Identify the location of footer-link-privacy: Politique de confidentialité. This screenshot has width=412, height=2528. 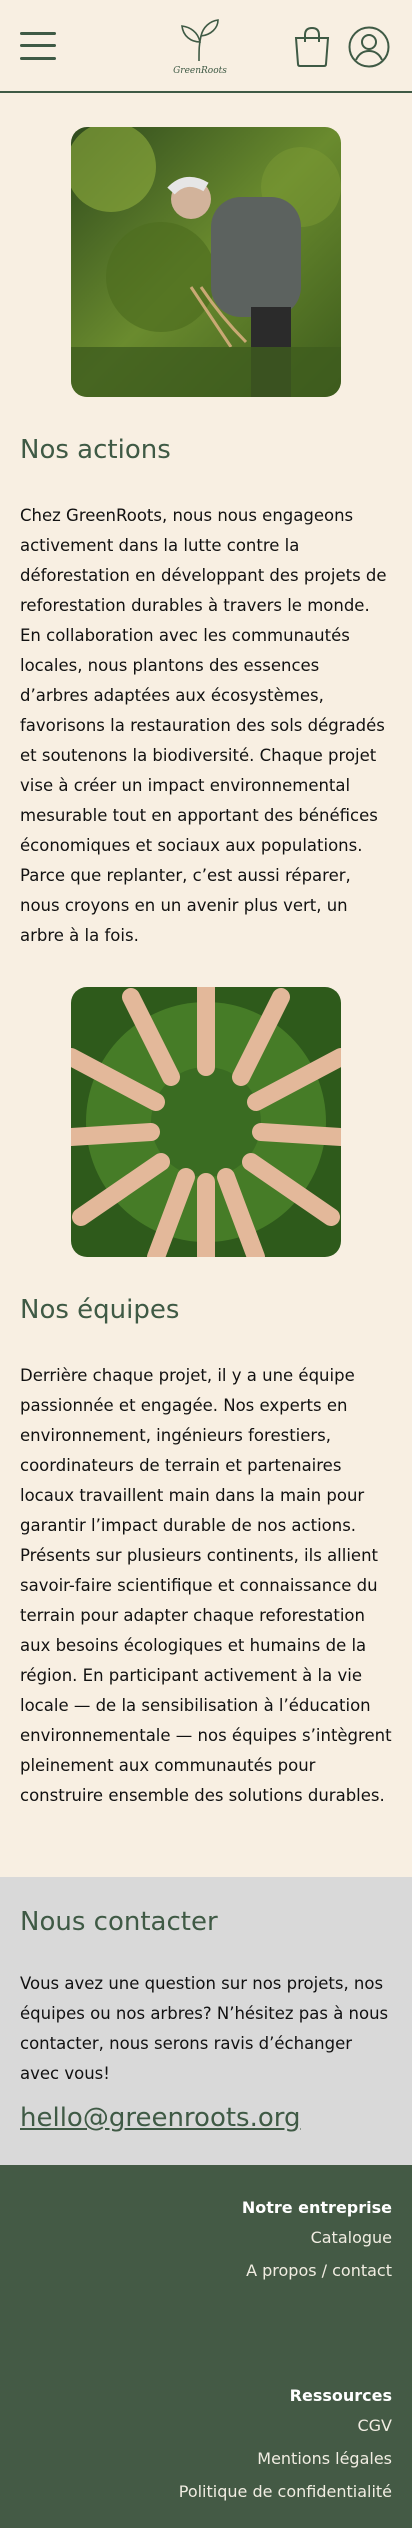
(206, 2491).